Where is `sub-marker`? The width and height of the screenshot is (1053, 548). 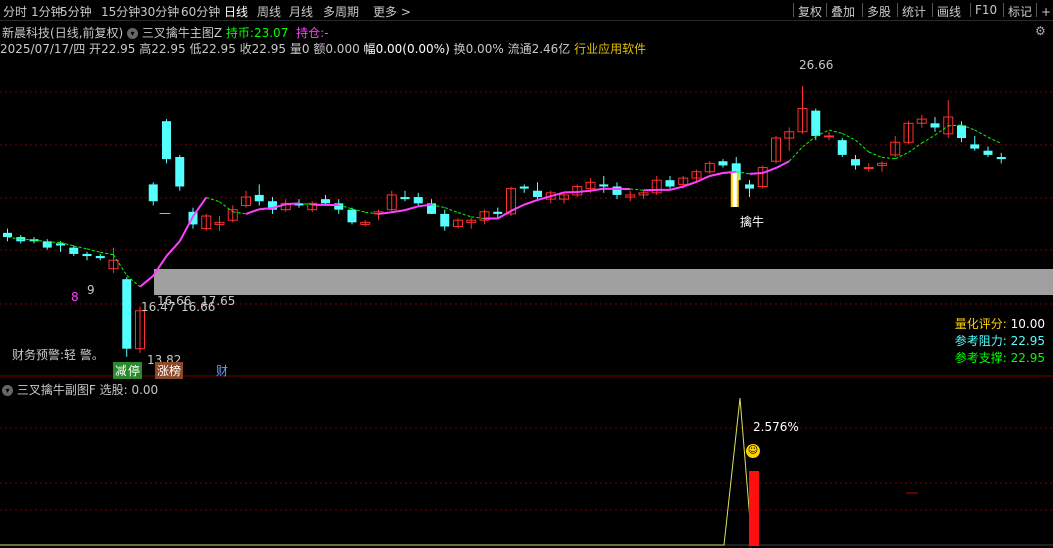 sub-marker is located at coordinates (912, 493).